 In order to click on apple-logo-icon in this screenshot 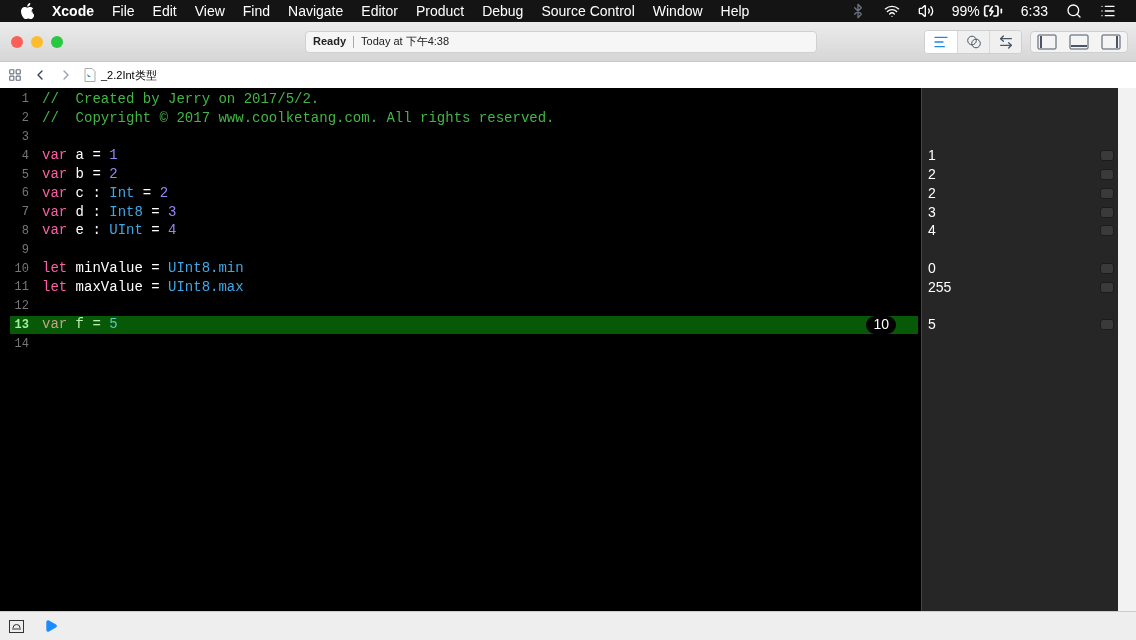, I will do `click(27, 11)`.